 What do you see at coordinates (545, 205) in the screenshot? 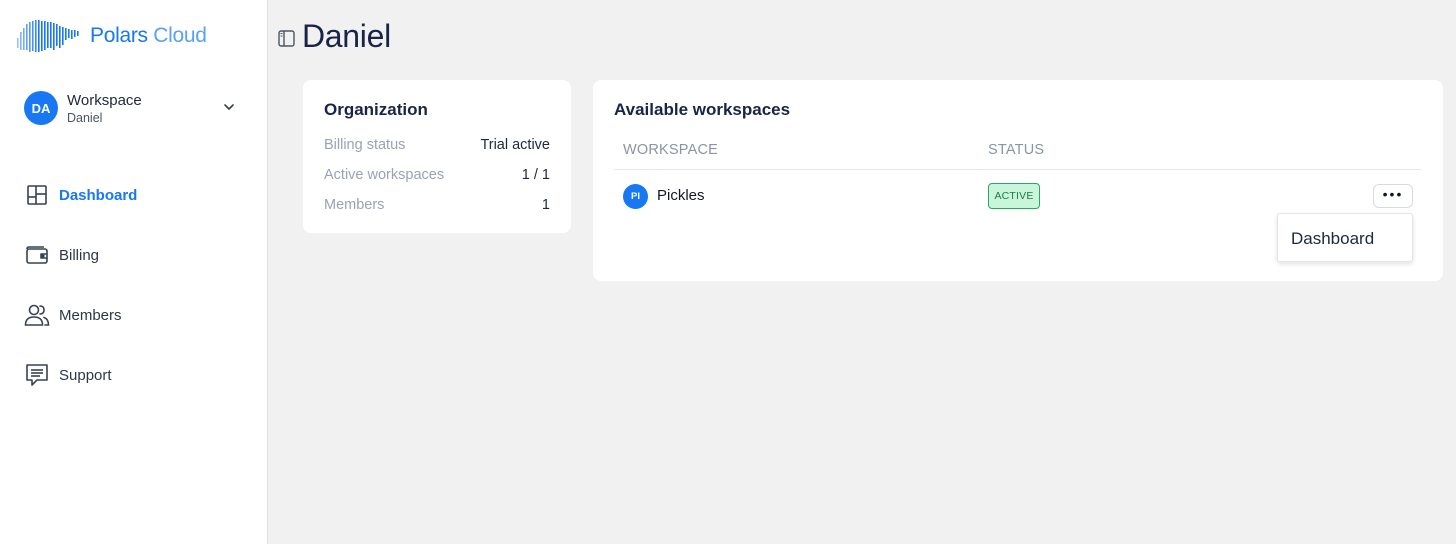
I see `org-row-value: 1` at bounding box center [545, 205].